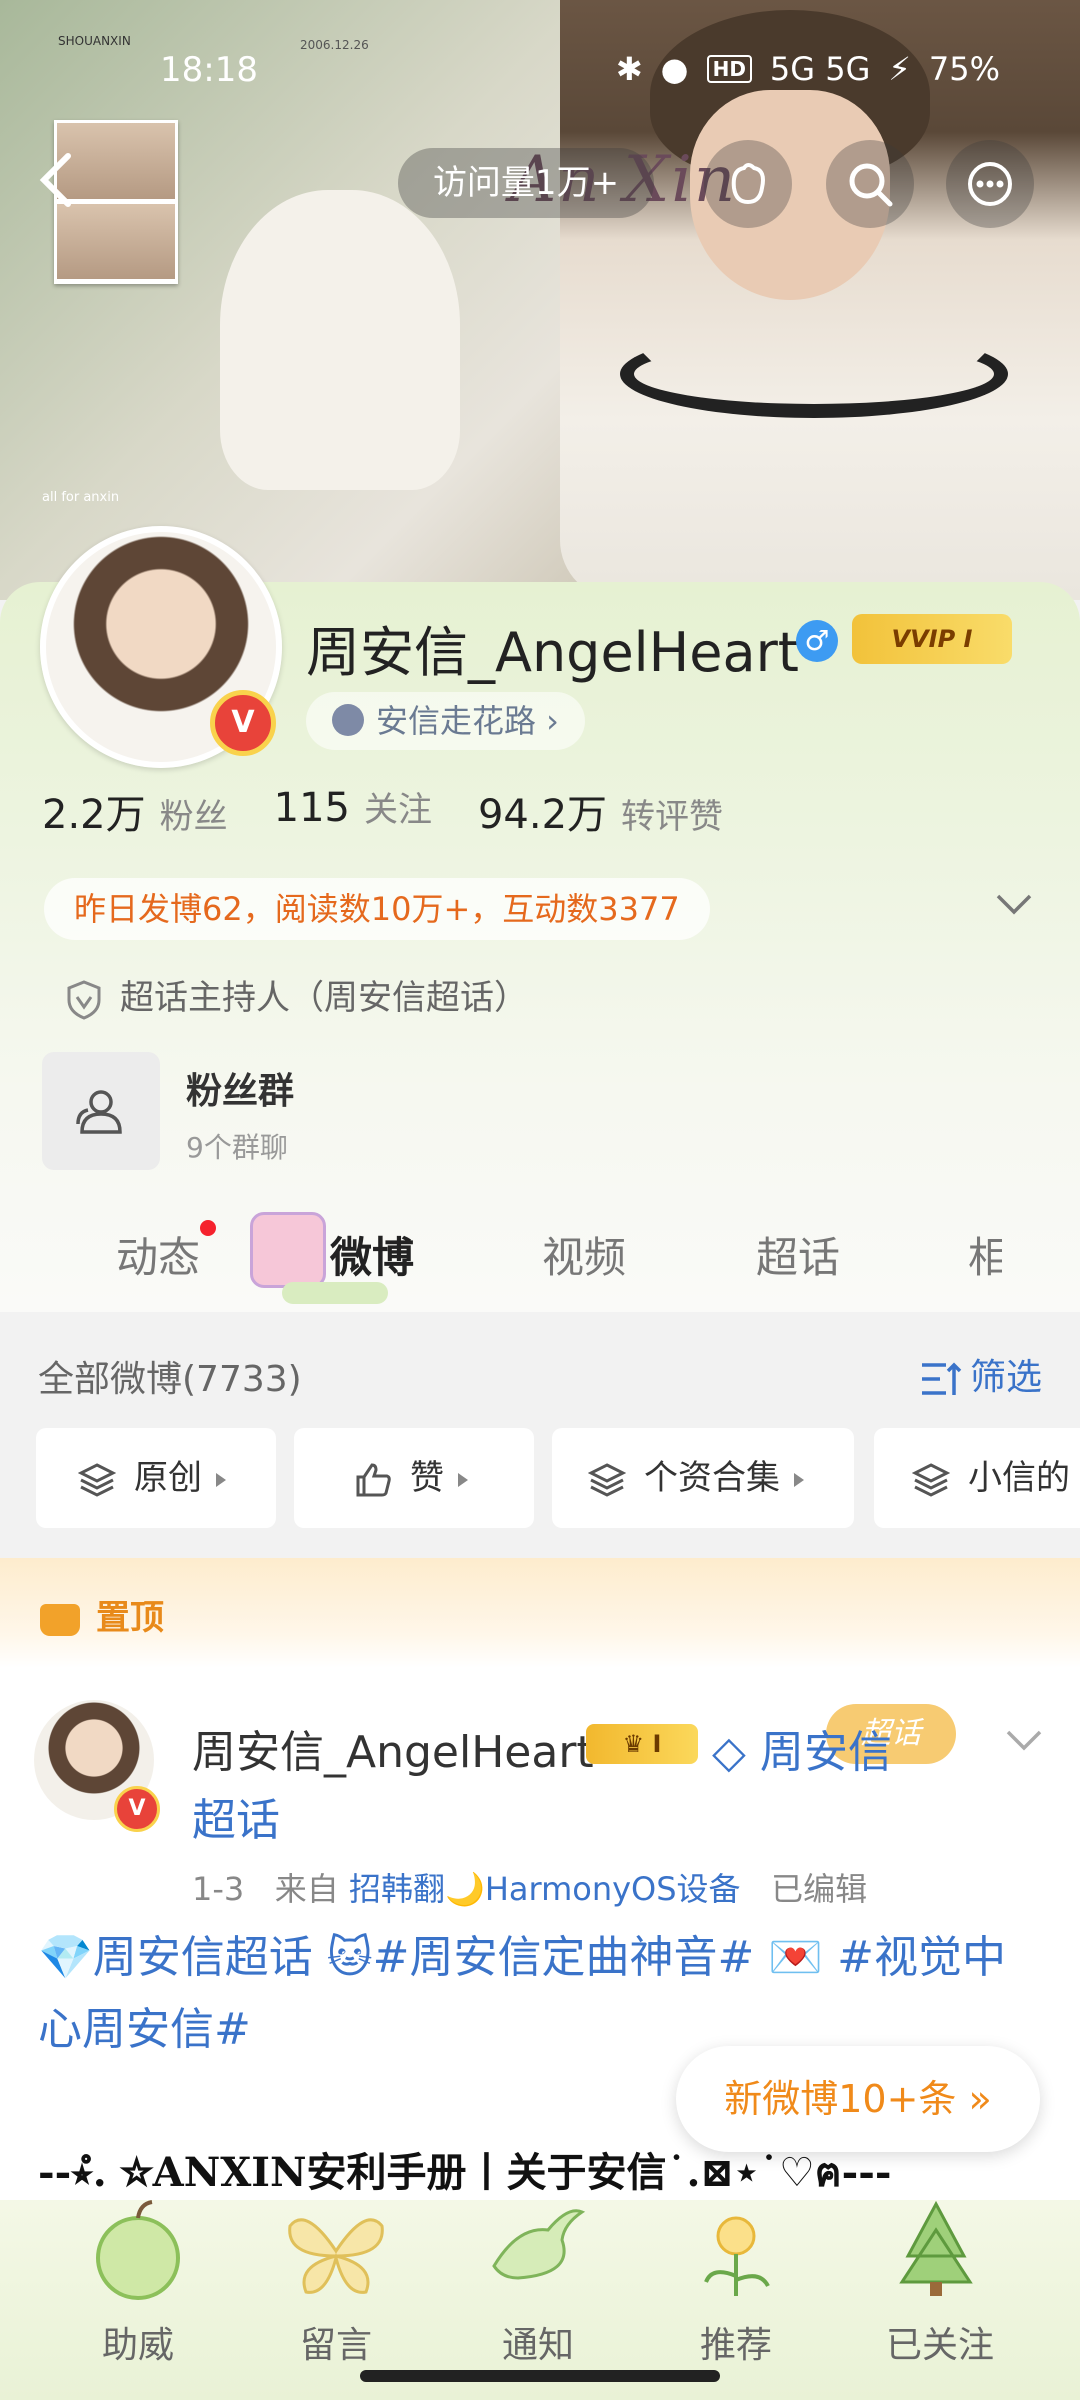 The height and width of the screenshot is (2400, 1080). Describe the element at coordinates (348, 720) in the screenshot. I see `cat-icon` at that location.